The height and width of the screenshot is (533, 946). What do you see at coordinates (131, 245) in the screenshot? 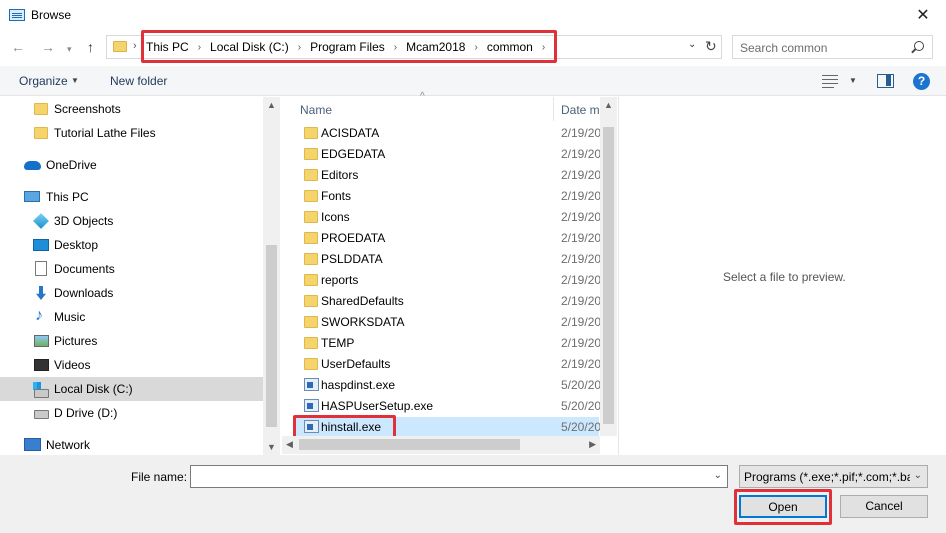
I see `sidebar-item-desktop: Desktop` at bounding box center [131, 245].